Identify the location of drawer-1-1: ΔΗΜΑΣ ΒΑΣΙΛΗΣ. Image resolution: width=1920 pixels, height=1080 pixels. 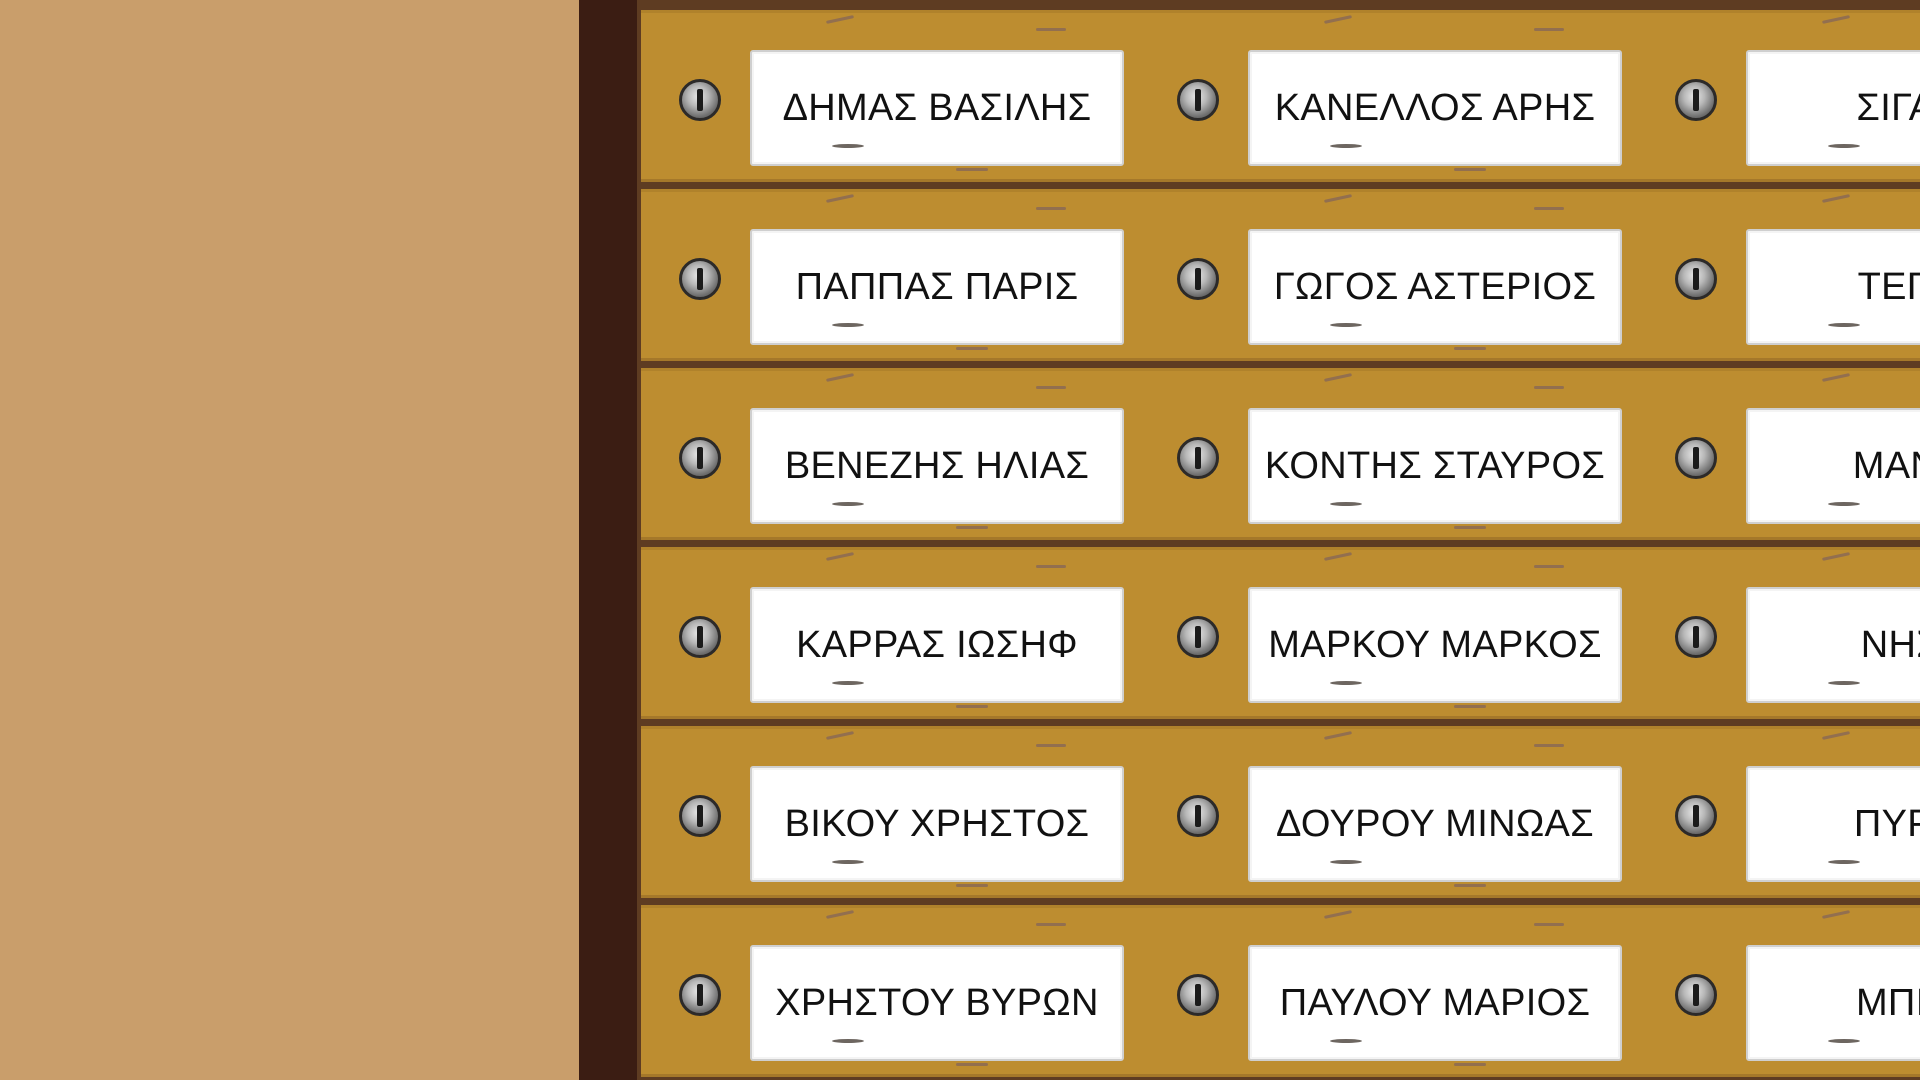
(894, 96).